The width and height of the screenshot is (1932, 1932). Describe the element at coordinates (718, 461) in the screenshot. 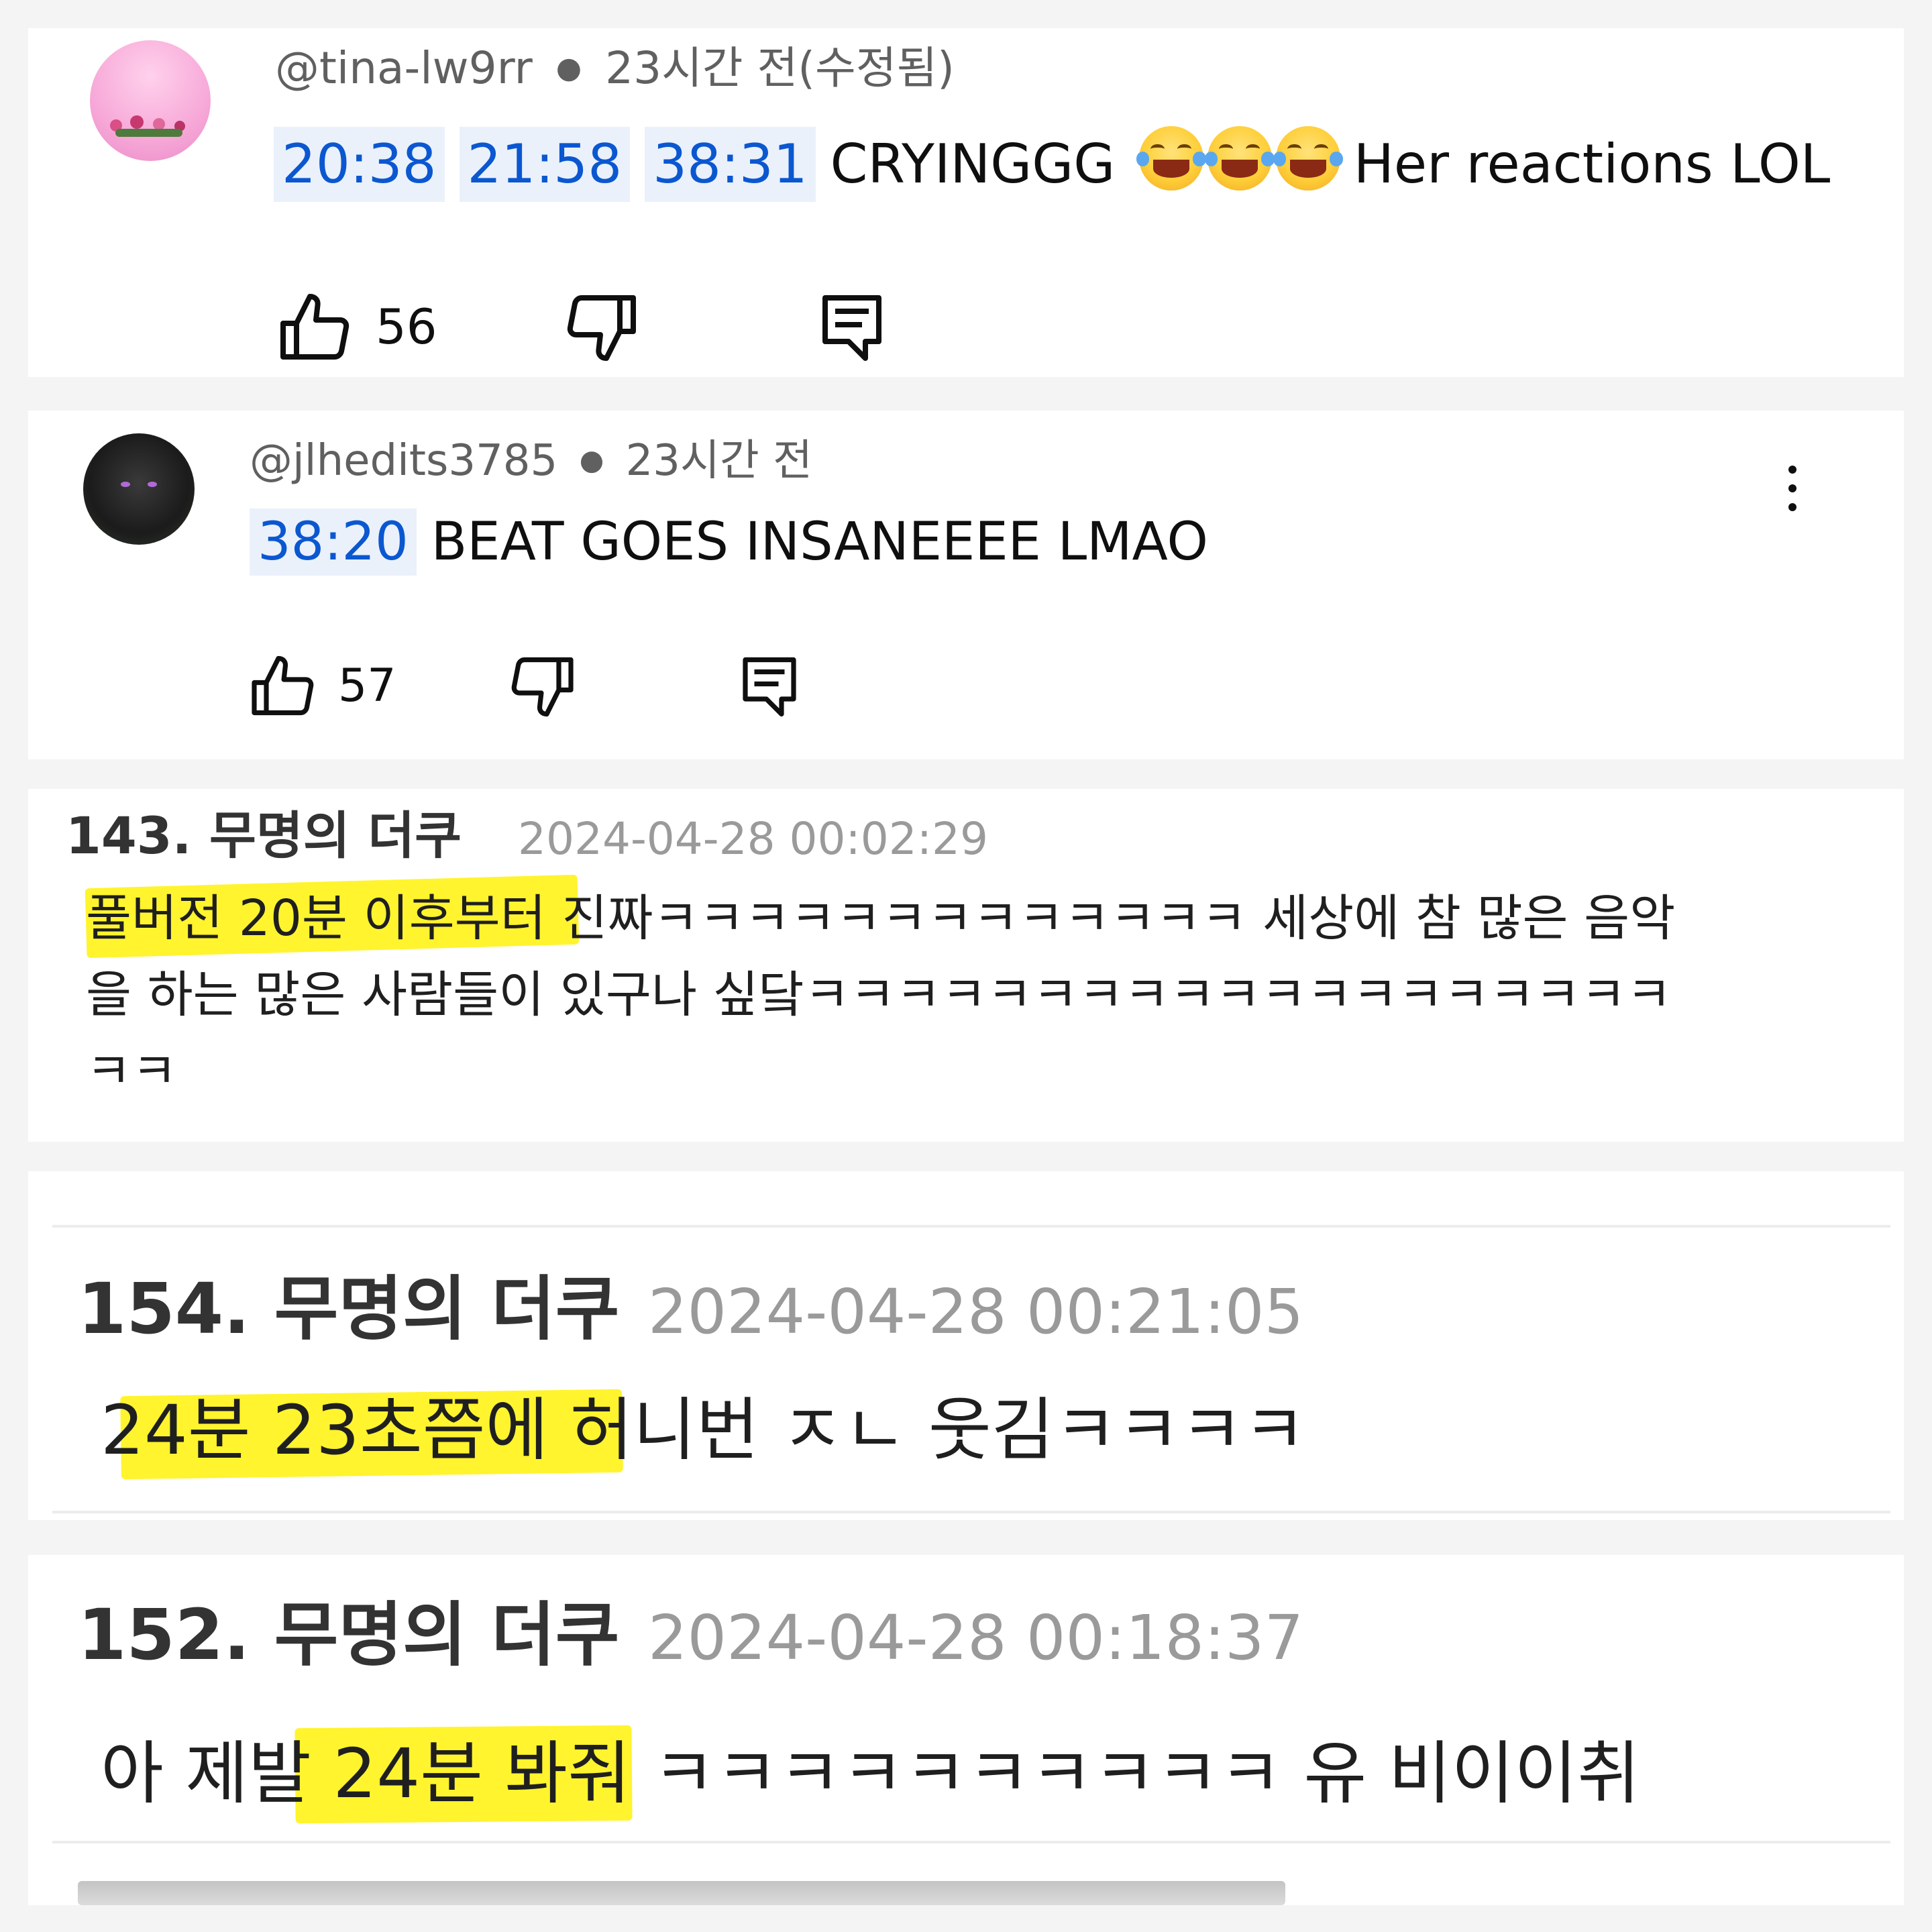

I see `comment-time: 23시간 전` at that location.